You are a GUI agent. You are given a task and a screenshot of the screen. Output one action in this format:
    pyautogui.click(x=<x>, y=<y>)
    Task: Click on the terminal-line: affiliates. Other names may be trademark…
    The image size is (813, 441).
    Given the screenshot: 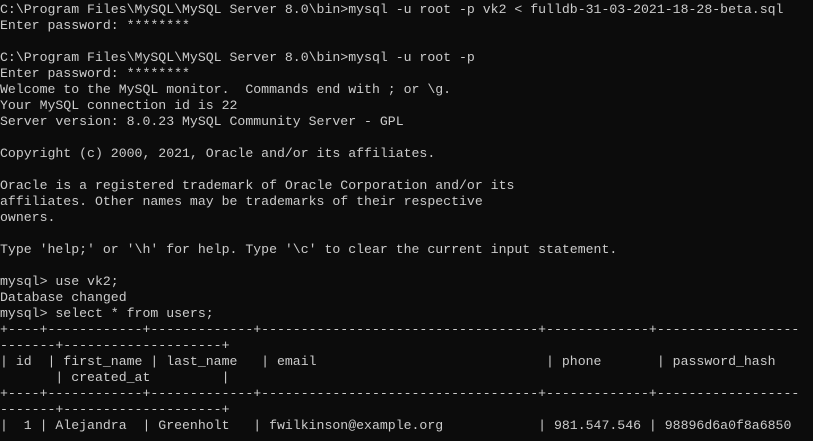 What is the action you would take?
    pyautogui.click(x=241, y=201)
    